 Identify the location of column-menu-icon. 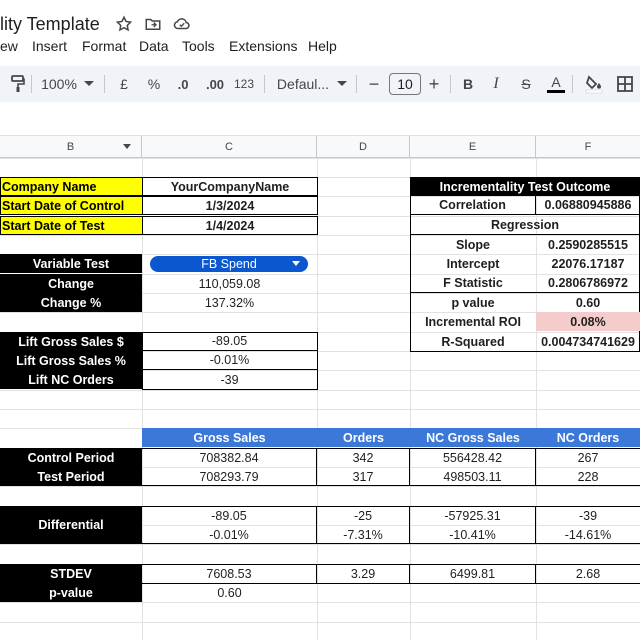
(127, 146).